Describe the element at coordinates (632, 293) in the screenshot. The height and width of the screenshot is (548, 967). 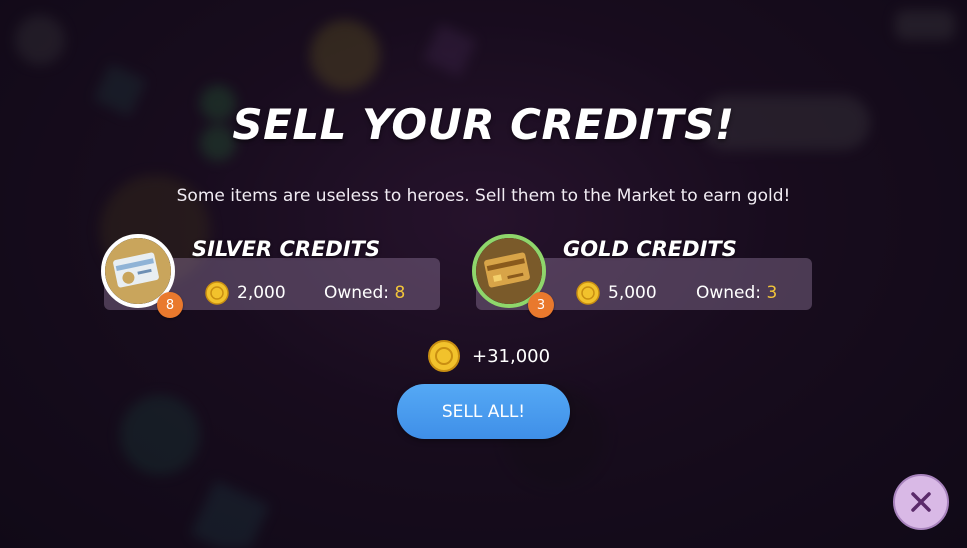
I see `gold-credits-price: 5,000` at that location.